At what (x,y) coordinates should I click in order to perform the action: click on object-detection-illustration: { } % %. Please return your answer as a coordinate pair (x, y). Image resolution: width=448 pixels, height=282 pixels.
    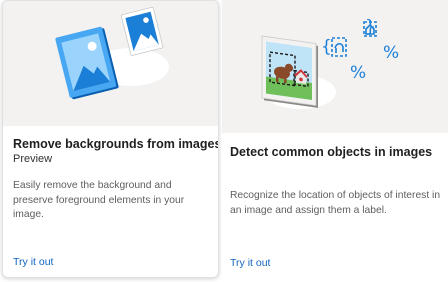
    Looking at the image, I should click on (330, 63).